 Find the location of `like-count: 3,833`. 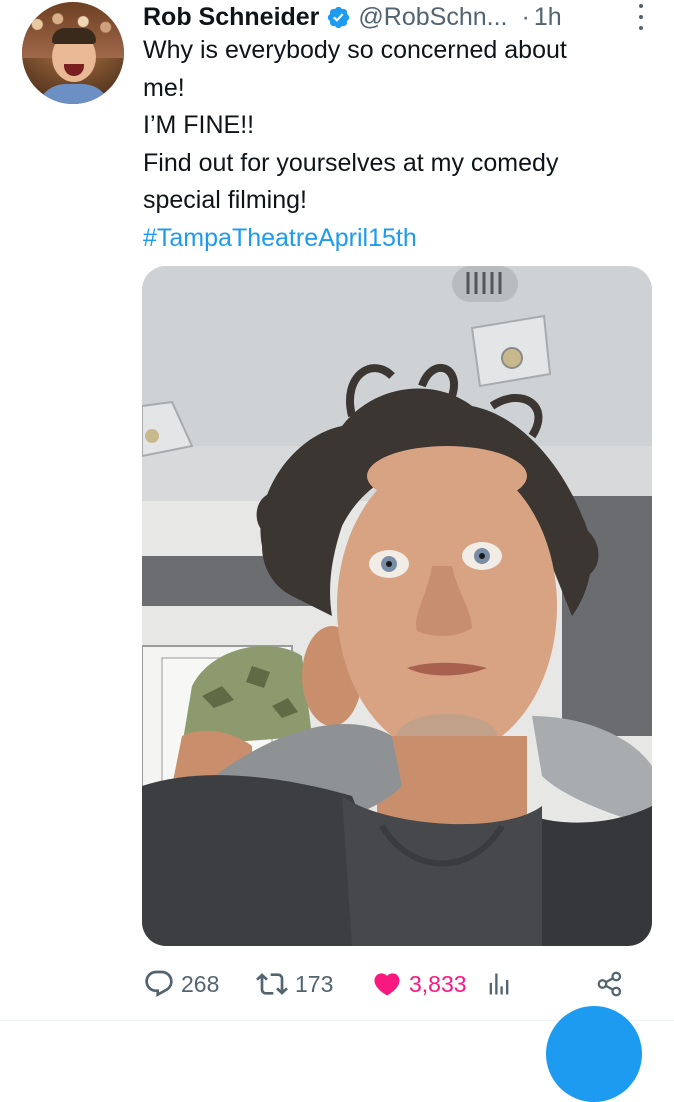

like-count: 3,833 is located at coordinates (438, 983).